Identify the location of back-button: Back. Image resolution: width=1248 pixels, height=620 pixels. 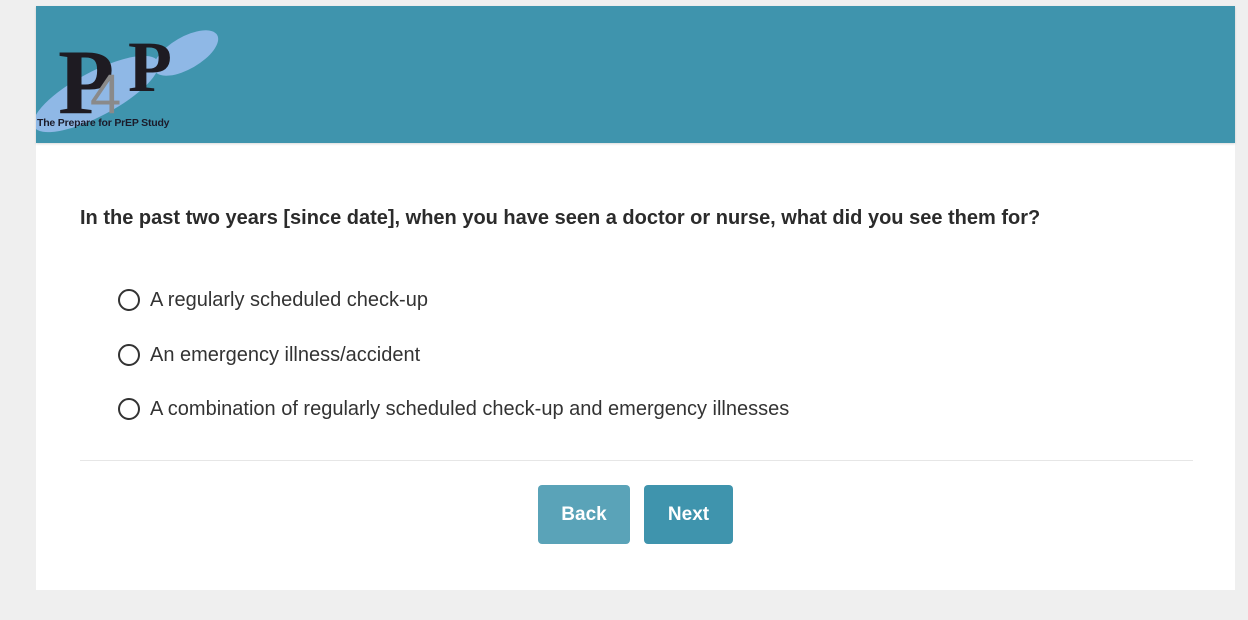
(584, 514).